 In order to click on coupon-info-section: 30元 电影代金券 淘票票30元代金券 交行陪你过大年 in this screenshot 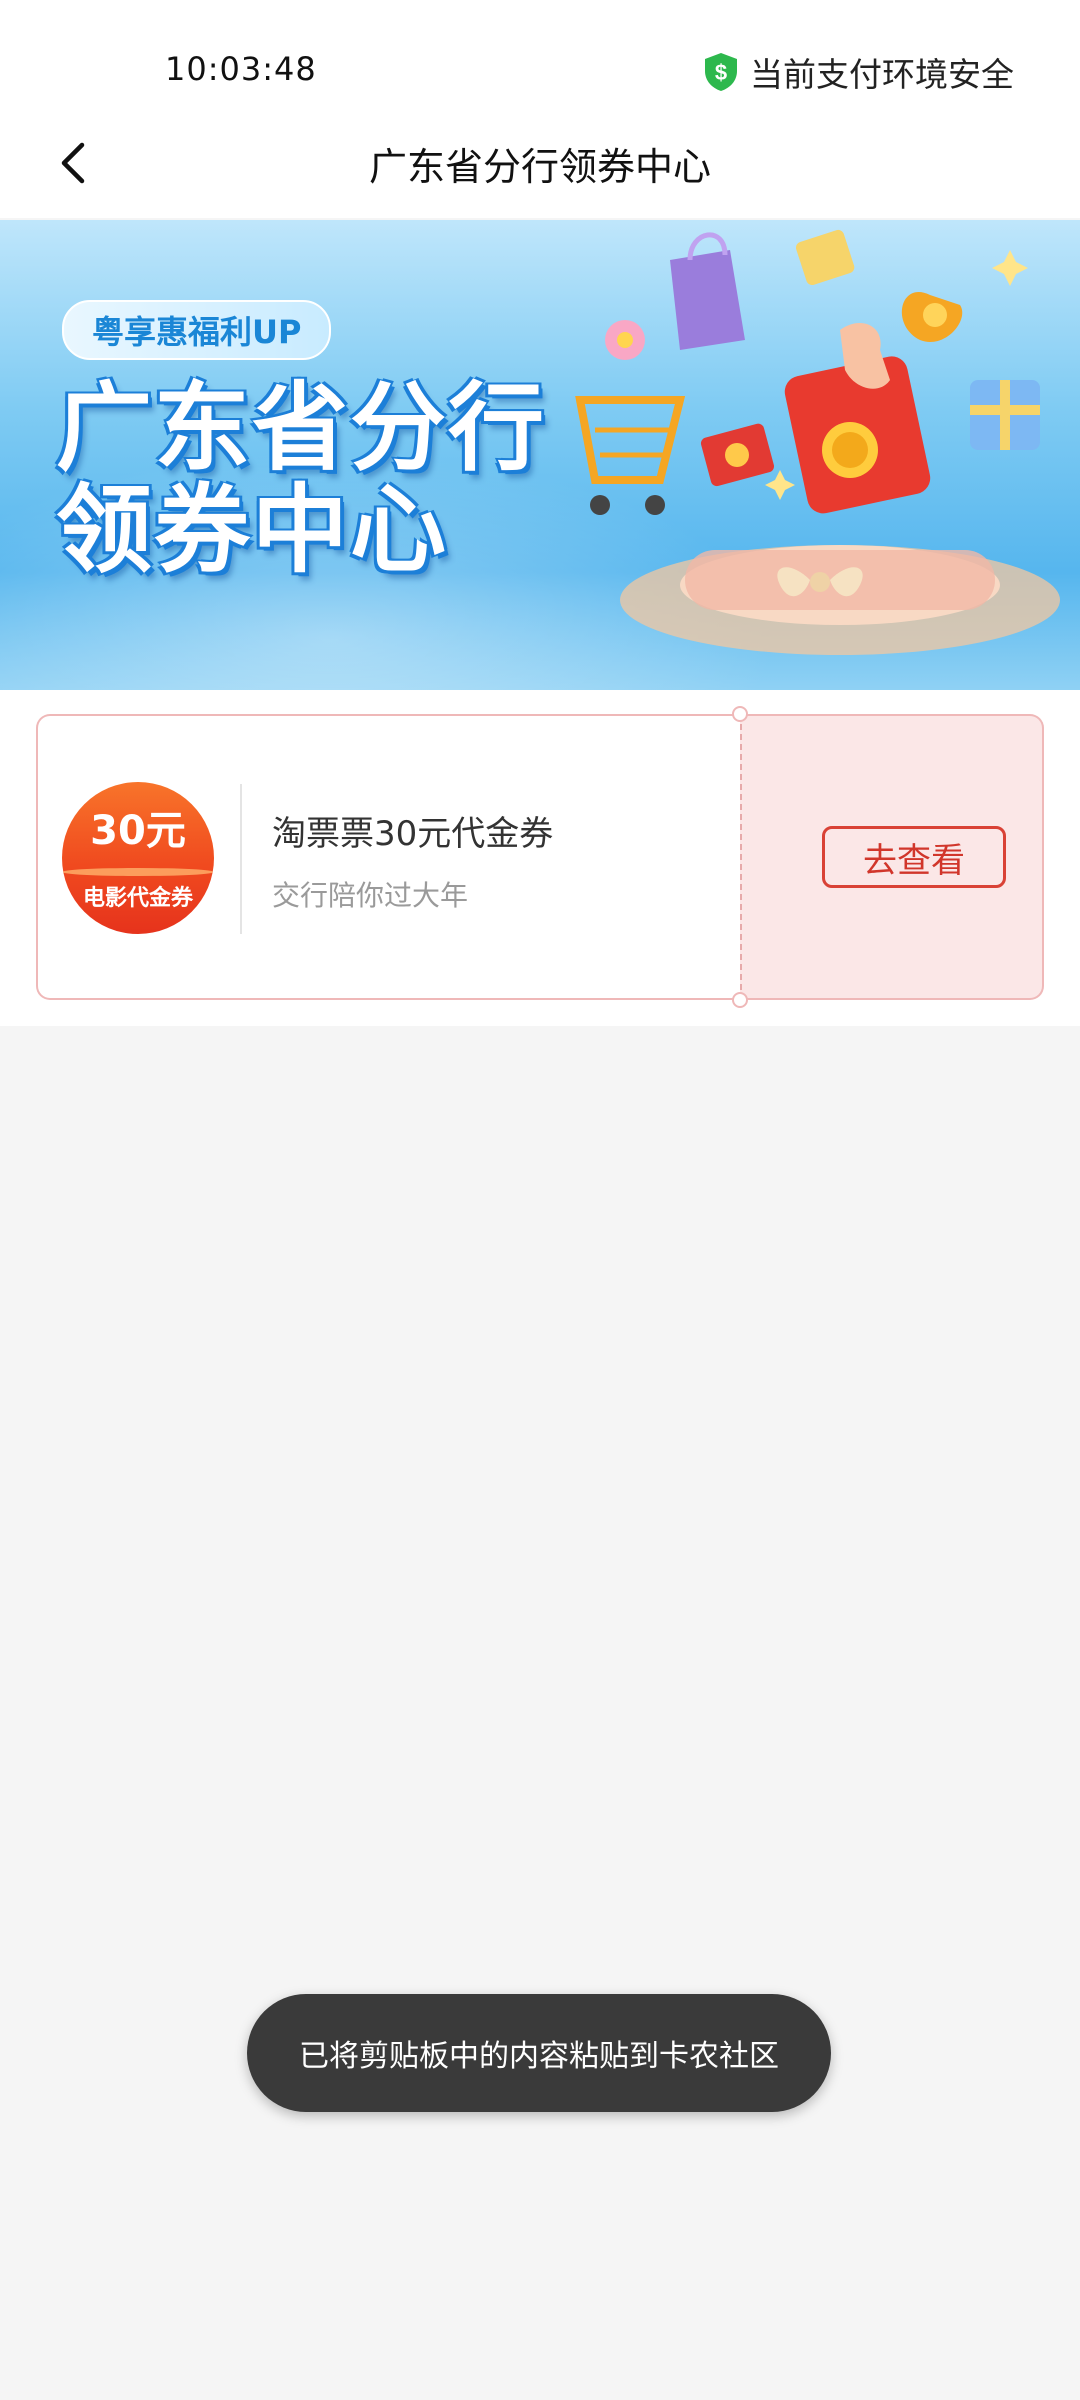, I will do `click(388, 857)`.